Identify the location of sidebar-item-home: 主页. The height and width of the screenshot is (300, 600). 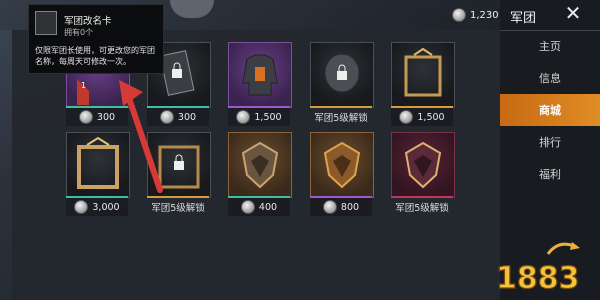
(550, 46).